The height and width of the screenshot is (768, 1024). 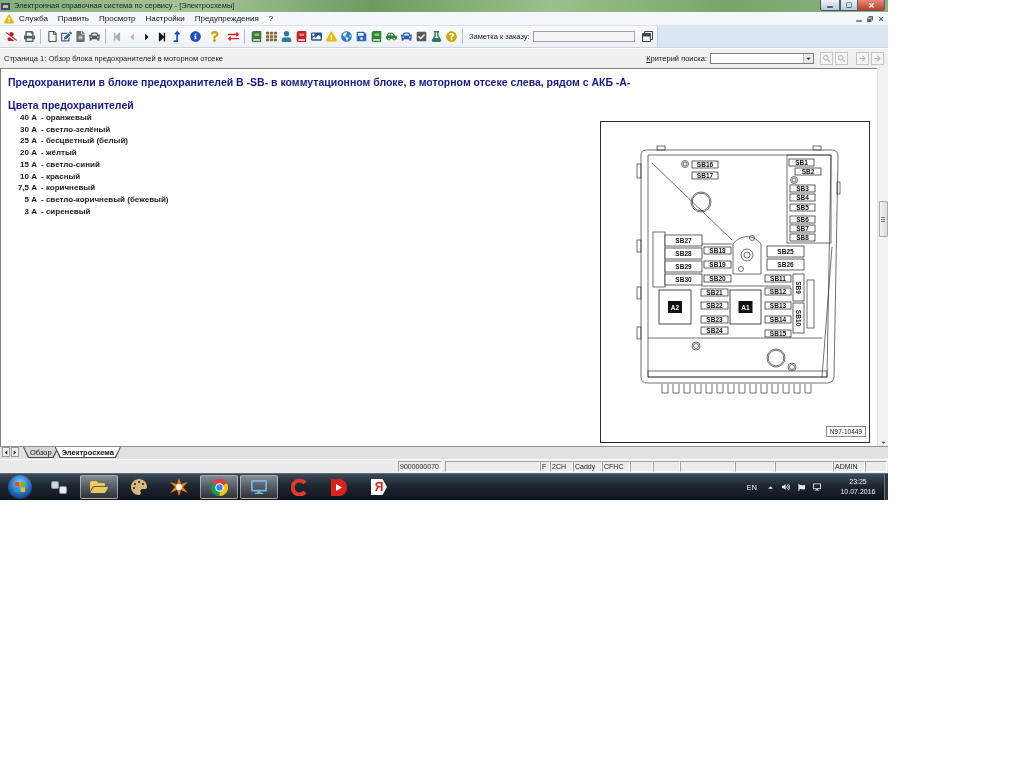 I want to click on keys-icon, so click(x=59, y=487).